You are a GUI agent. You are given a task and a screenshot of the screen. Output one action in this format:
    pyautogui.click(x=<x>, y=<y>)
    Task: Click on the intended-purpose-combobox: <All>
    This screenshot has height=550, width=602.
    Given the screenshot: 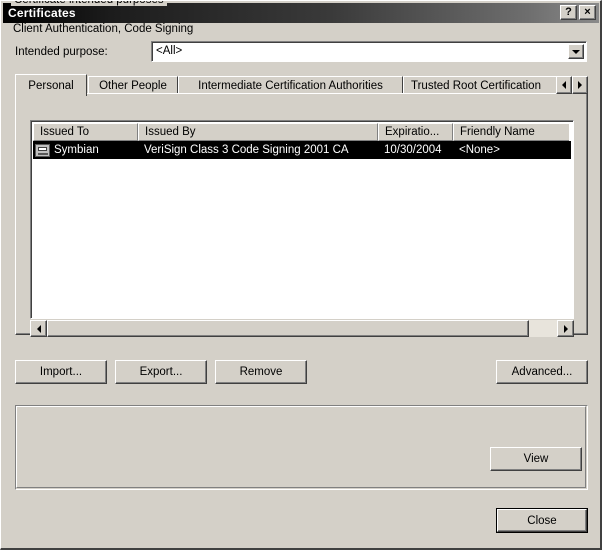 What is the action you would take?
    pyautogui.click(x=369, y=51)
    